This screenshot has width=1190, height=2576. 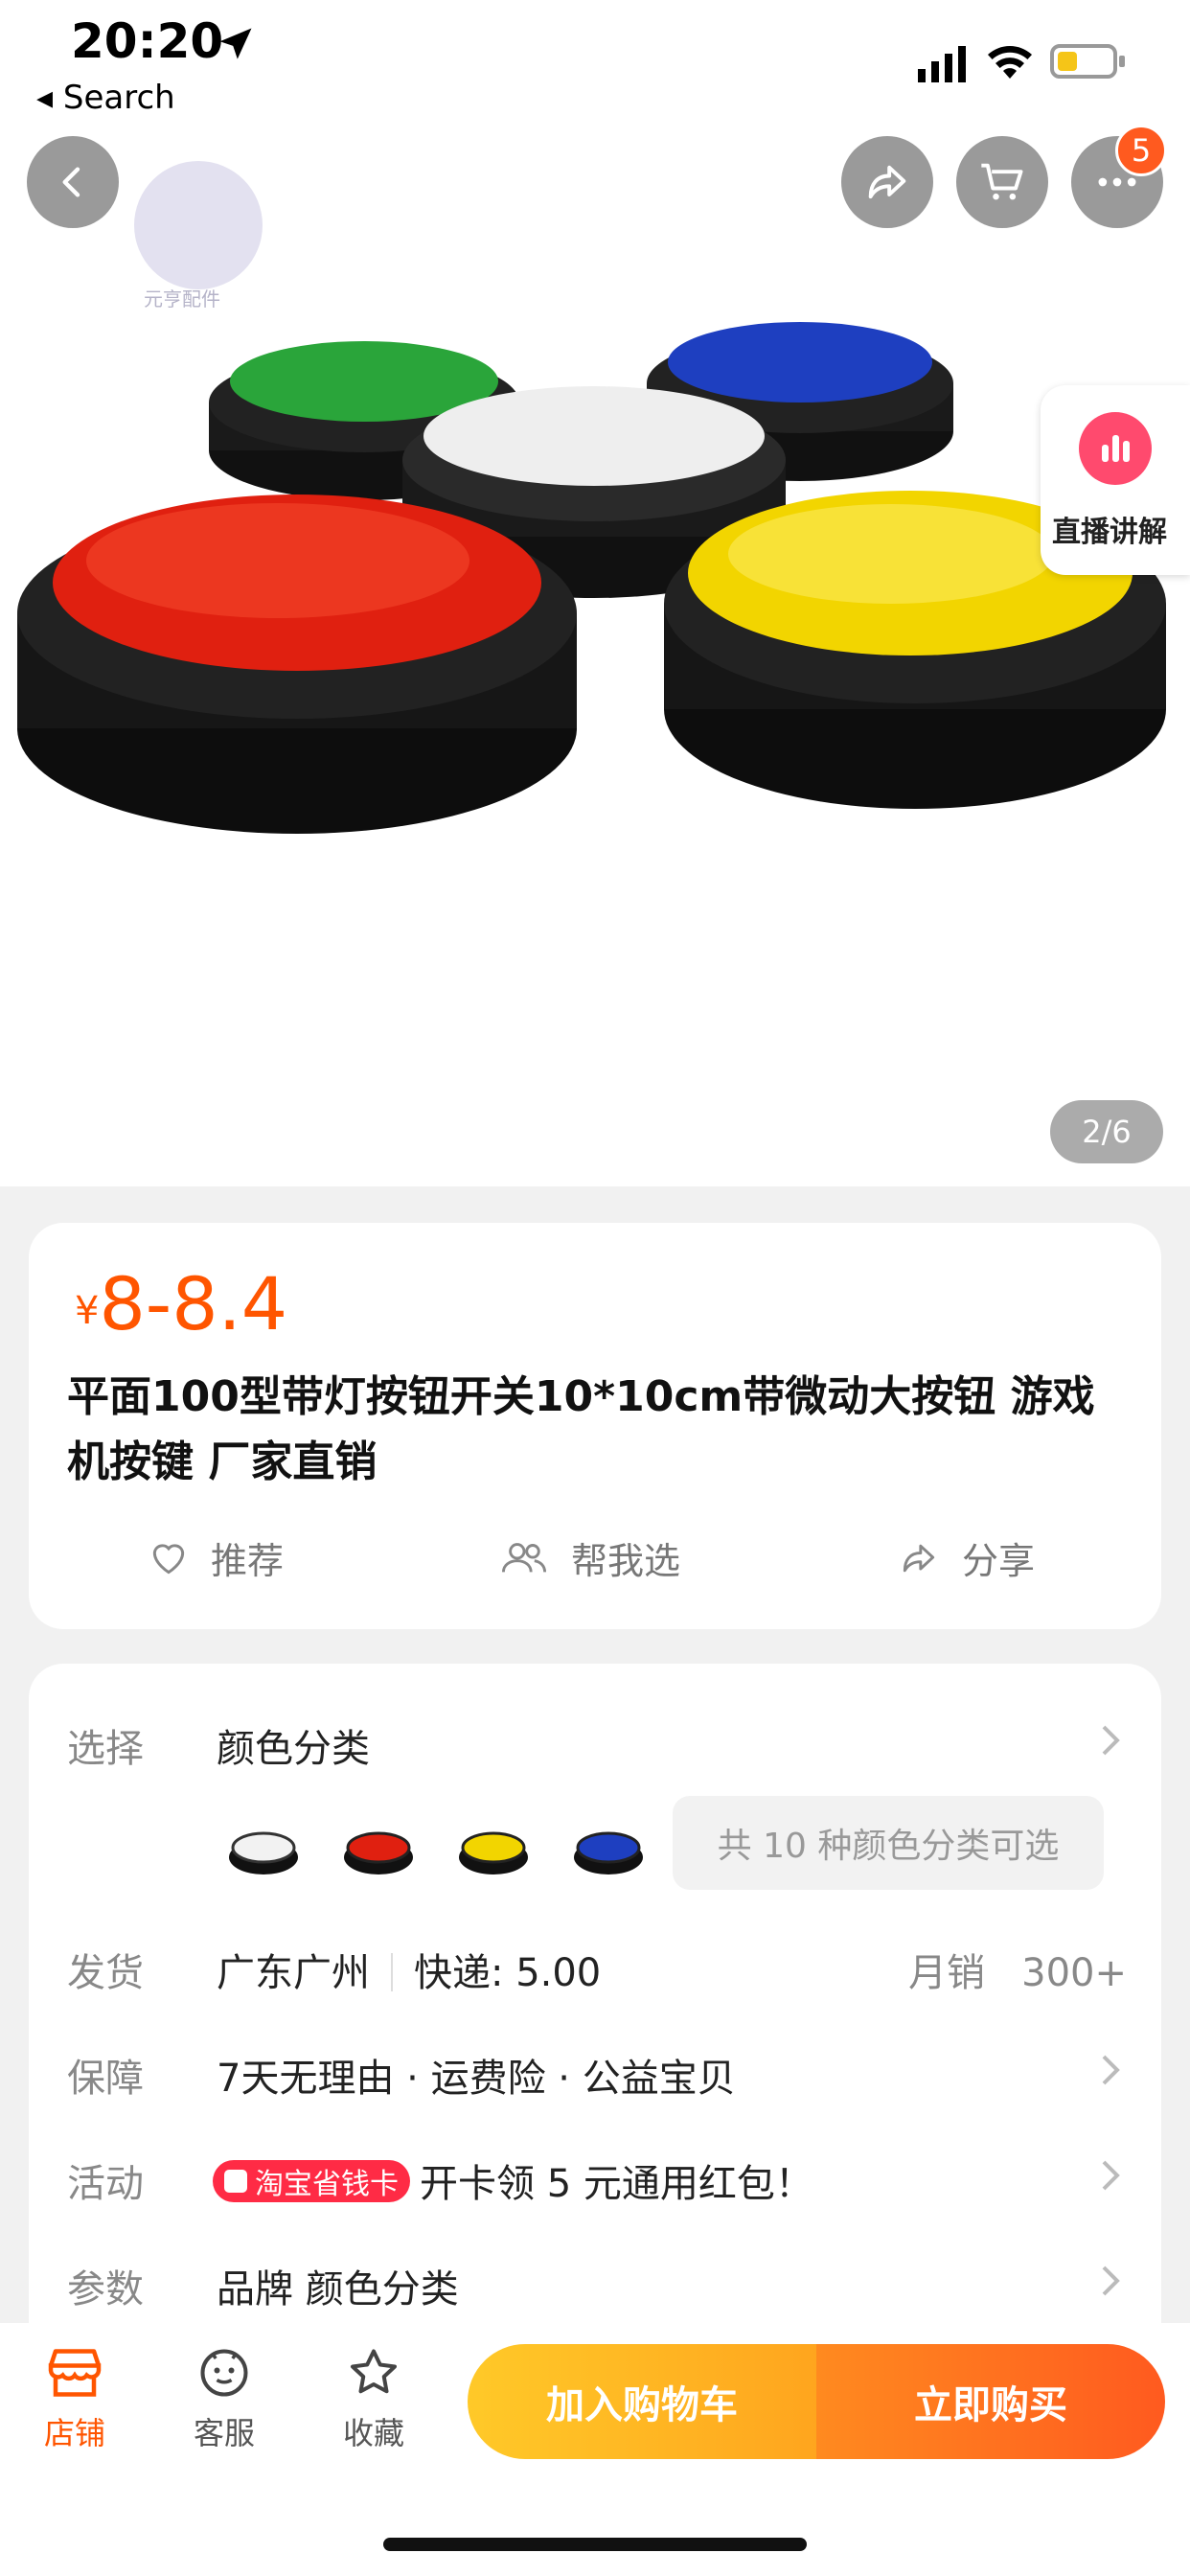 I want to click on price: ¥8-8.4, so click(x=181, y=1303).